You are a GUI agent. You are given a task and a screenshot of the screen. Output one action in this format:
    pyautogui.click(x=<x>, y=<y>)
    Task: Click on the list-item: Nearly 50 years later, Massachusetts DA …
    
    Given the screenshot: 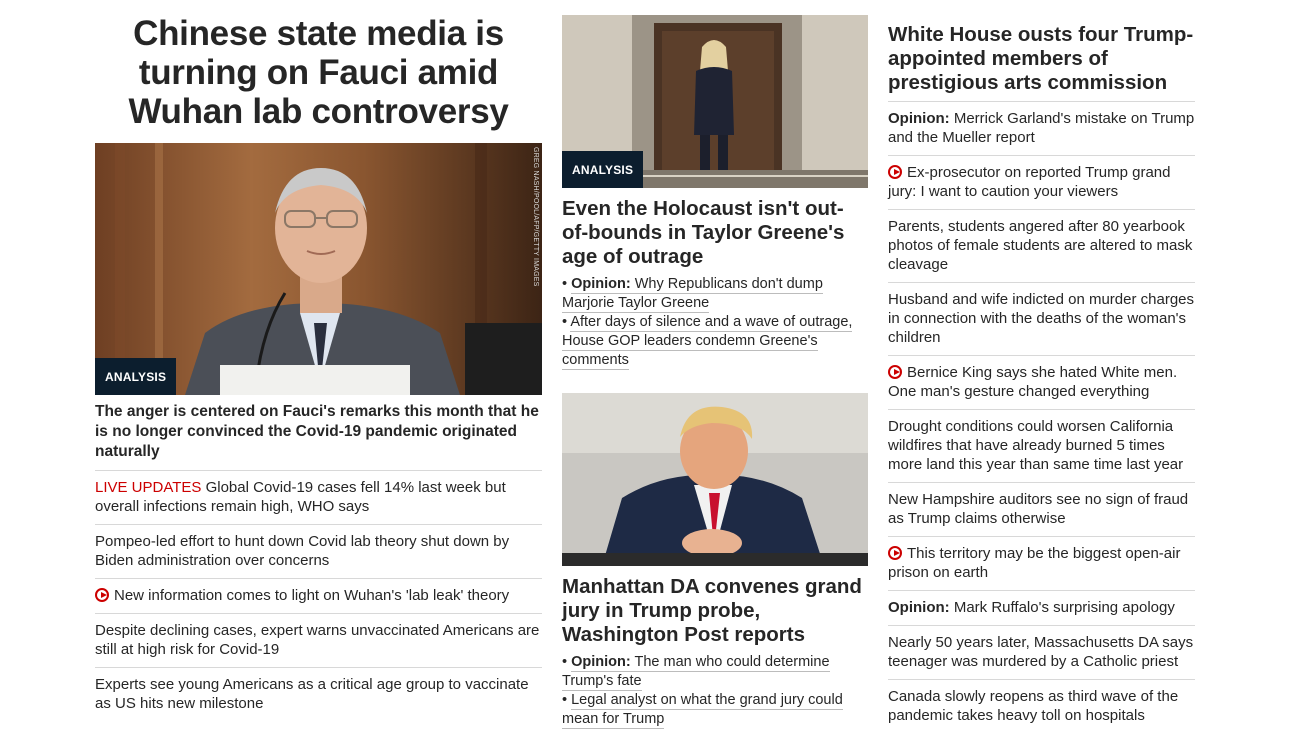 What is the action you would take?
    pyautogui.click(x=1041, y=653)
    